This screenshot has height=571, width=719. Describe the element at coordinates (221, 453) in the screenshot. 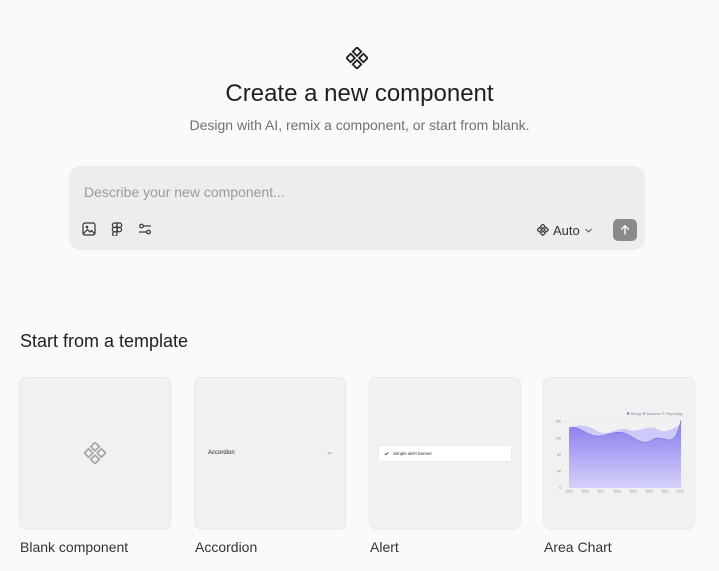

I see `accordion-preview-label: Accordion` at that location.